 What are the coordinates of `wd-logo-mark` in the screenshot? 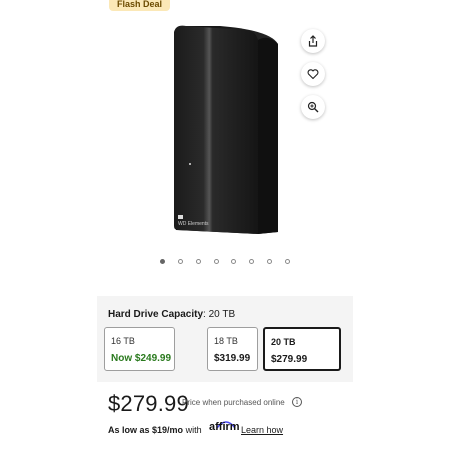 It's located at (180, 217).